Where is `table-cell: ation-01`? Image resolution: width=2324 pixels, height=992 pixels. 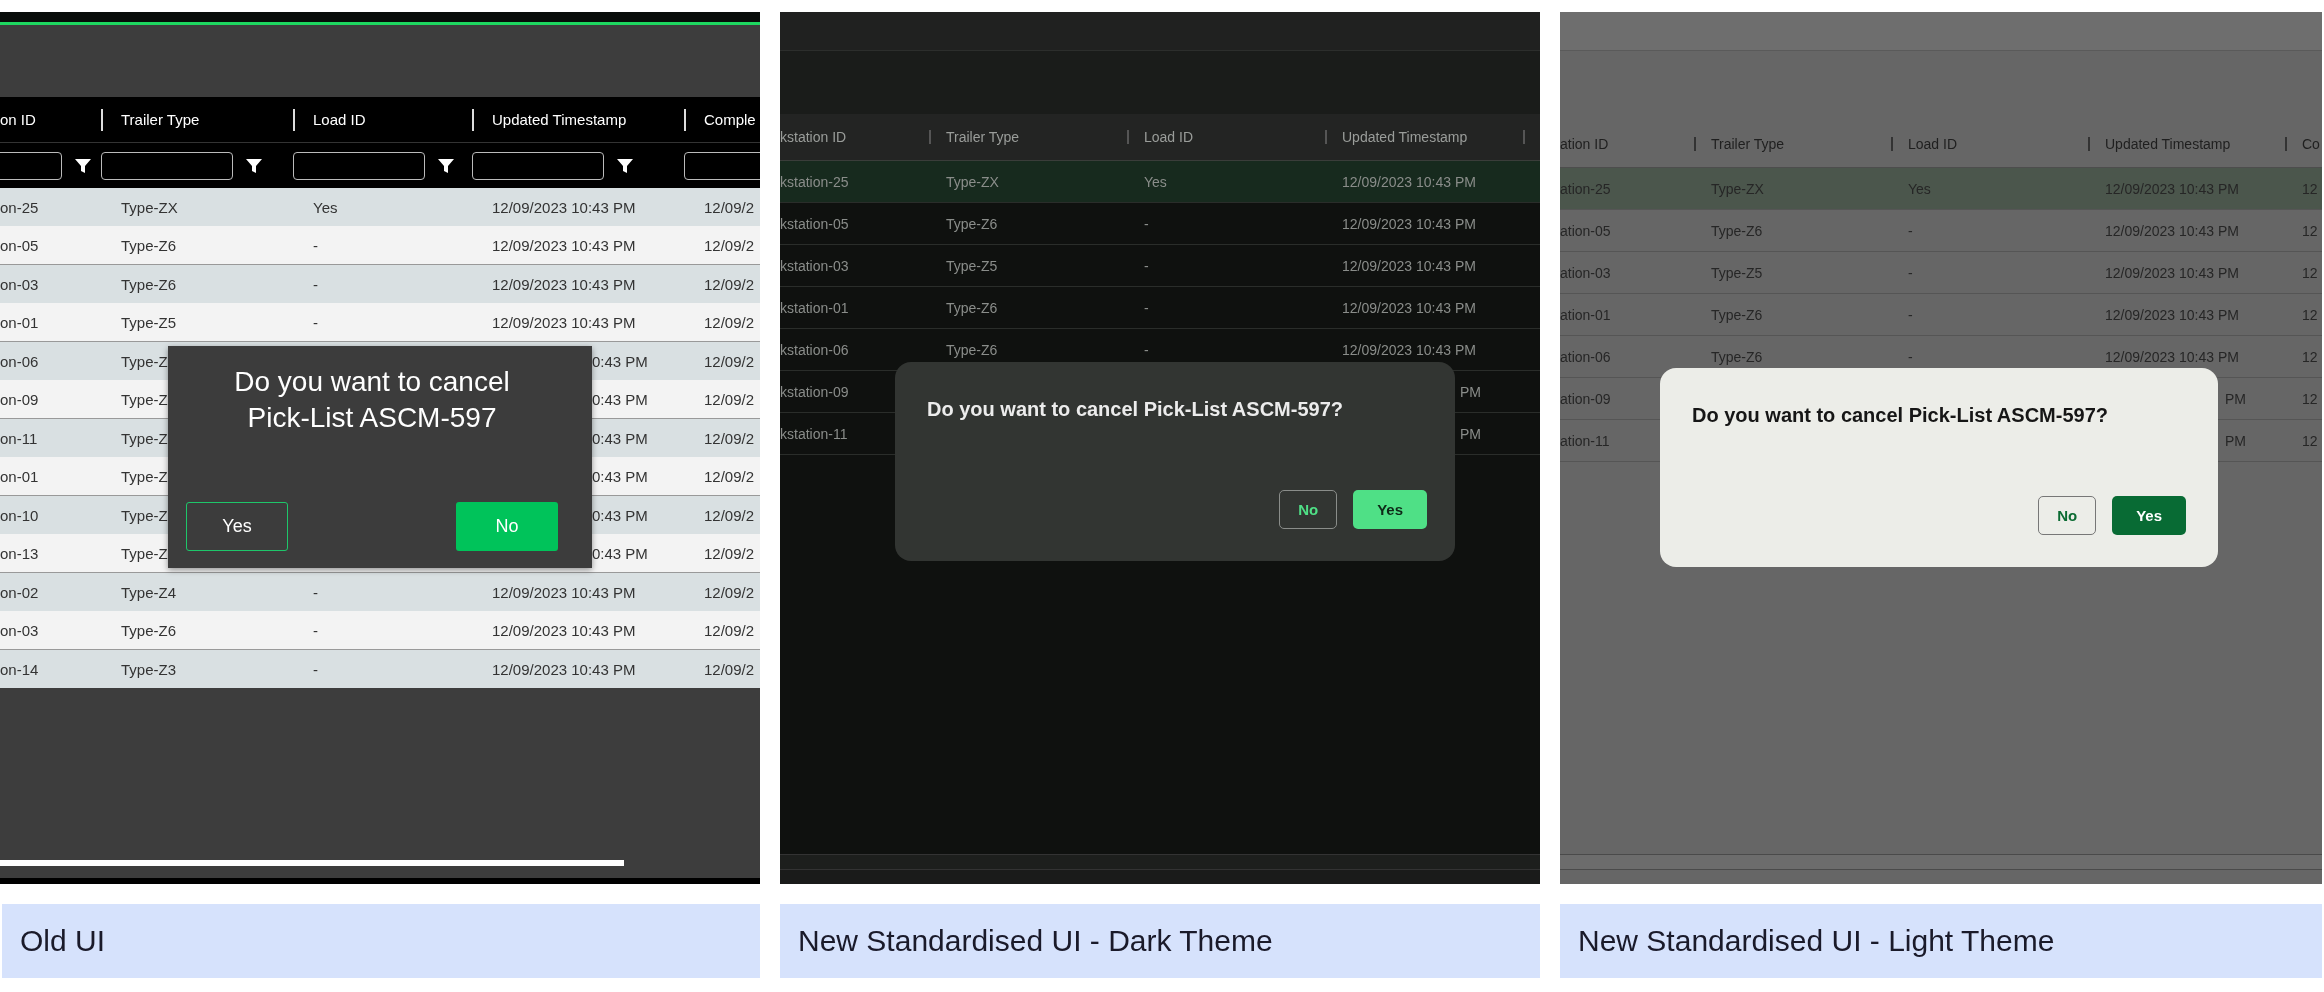
table-cell: ation-01 is located at coordinates (1585, 314).